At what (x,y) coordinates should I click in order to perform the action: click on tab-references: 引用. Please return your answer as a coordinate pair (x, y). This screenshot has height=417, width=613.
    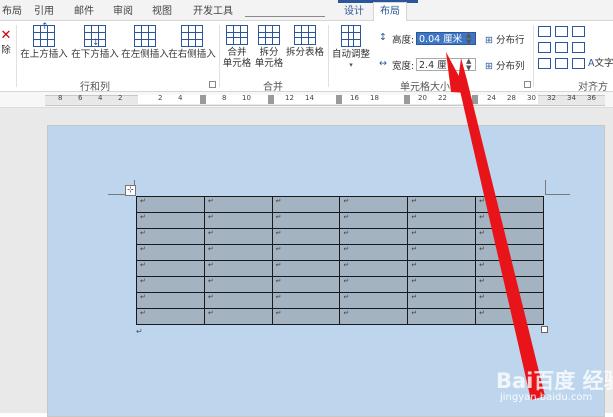
    Looking at the image, I should click on (44, 11).